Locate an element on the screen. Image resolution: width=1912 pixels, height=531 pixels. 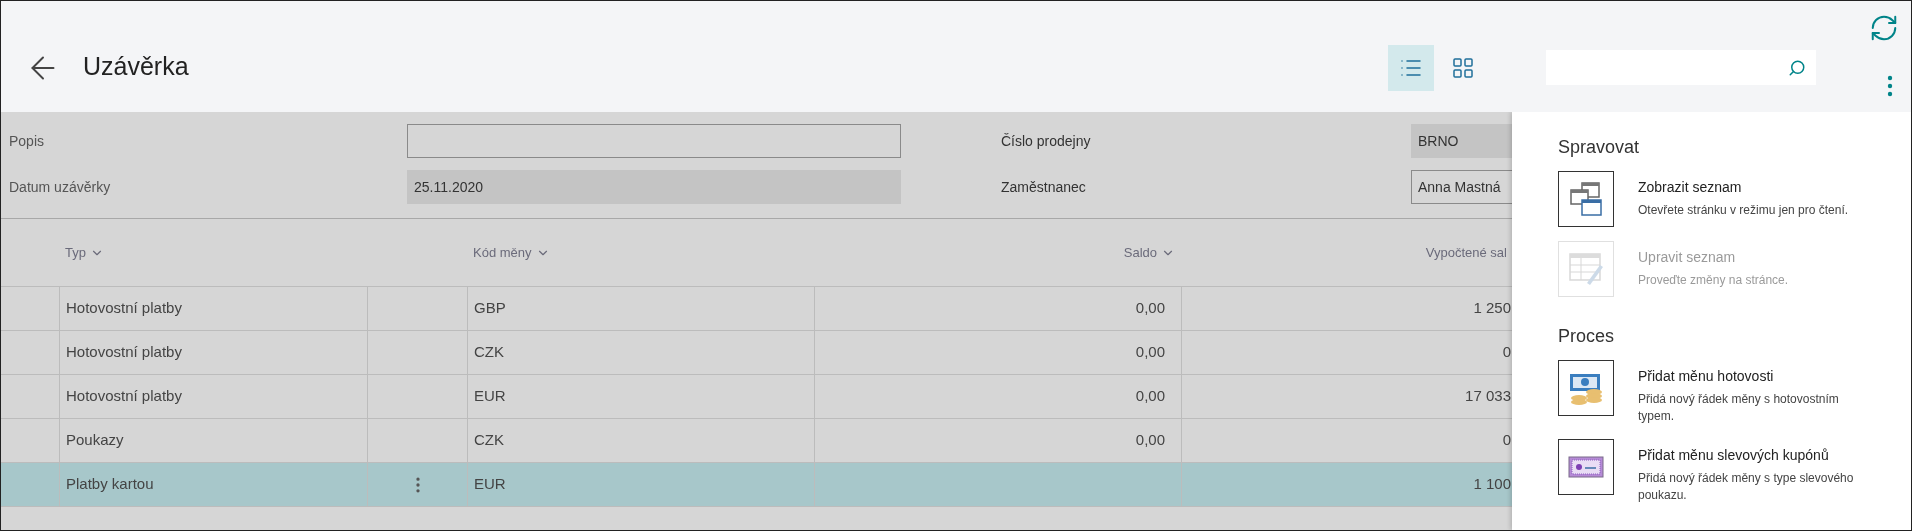
column-header: Typ is located at coordinates (84, 252).